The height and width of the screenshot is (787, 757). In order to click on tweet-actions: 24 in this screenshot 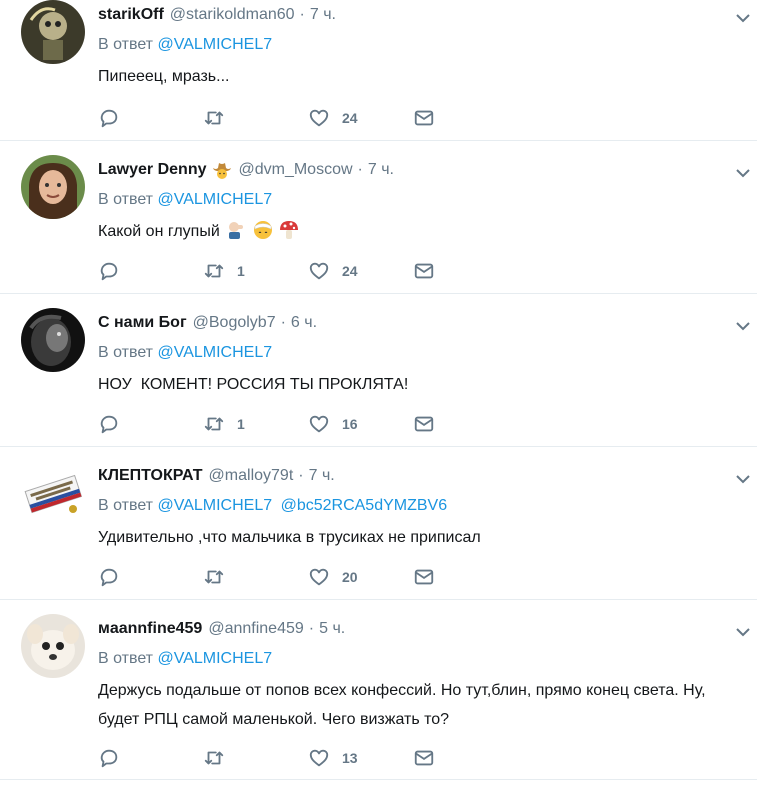, I will do `click(270, 118)`.